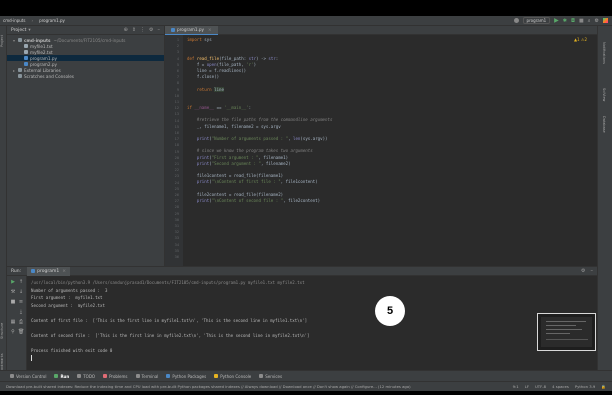 The image size is (612, 395). I want to click on right-tool-strip: Notifications SciView Database, so click(604, 203).